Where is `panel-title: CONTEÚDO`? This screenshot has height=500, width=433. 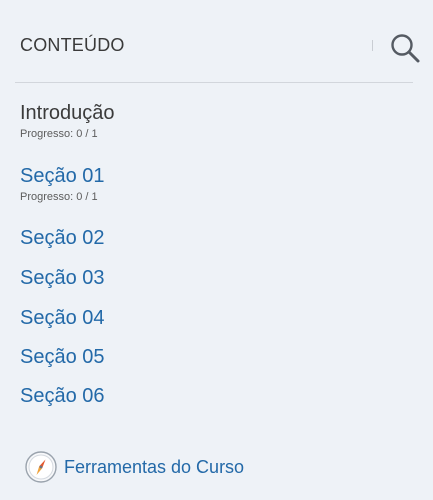 panel-title: CONTEÚDO is located at coordinates (72, 45).